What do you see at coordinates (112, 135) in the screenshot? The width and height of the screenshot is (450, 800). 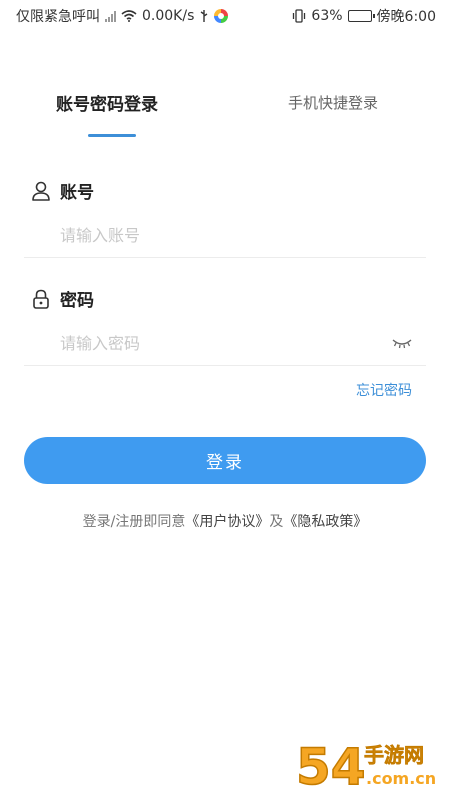 I see `active-tab-indicator` at bounding box center [112, 135].